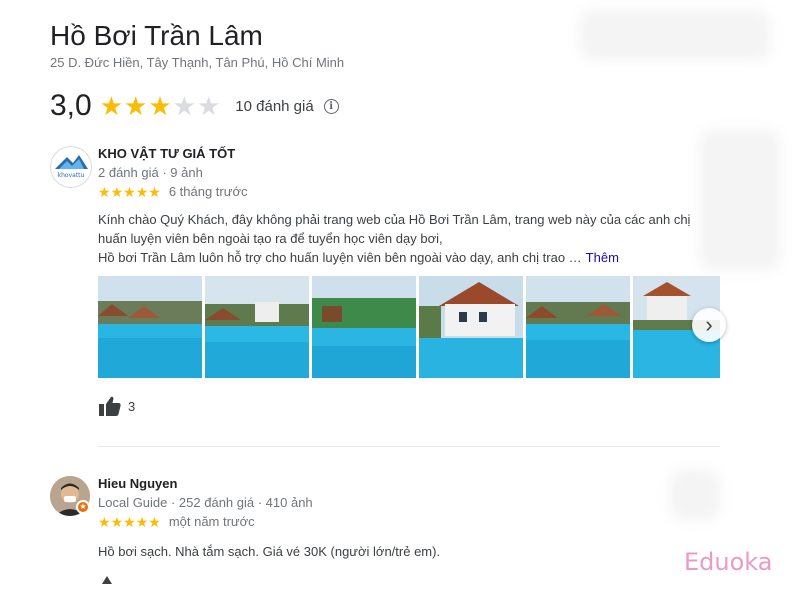  Describe the element at coordinates (132, 406) in the screenshot. I see `like-count: 3` at that location.